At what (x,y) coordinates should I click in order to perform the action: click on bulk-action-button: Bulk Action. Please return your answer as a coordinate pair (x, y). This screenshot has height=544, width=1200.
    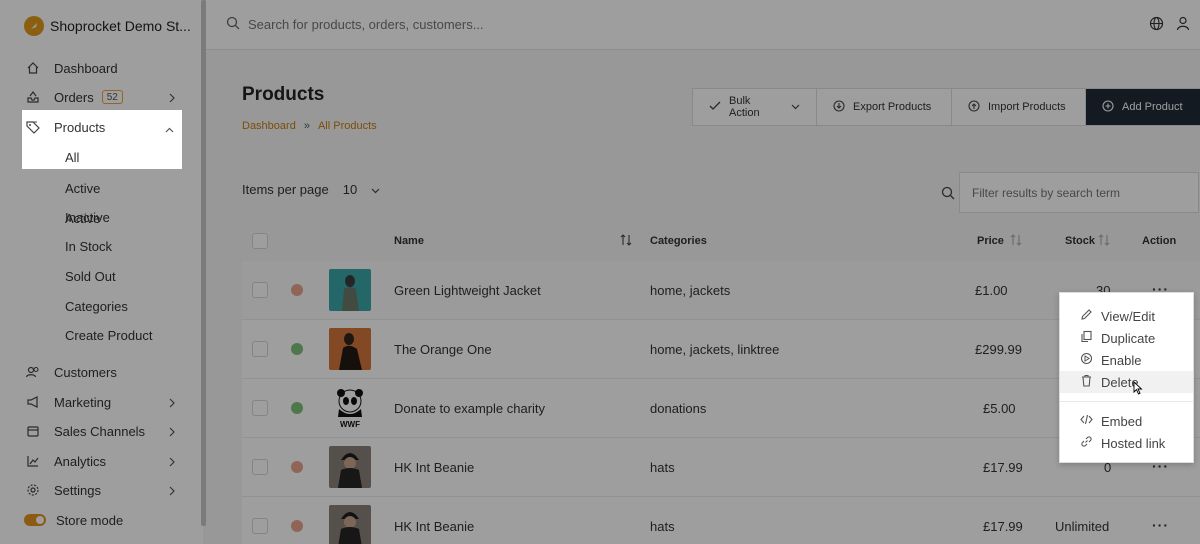
    Looking at the image, I should click on (755, 107).